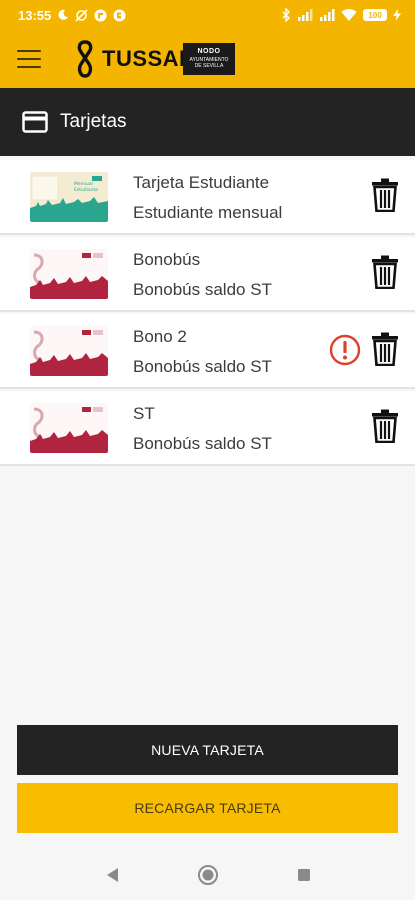  I want to click on card-name: Bono 2, so click(160, 336).